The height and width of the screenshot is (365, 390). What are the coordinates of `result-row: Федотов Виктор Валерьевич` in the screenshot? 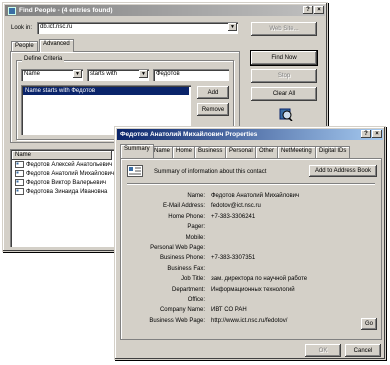 It's located at (67, 183).